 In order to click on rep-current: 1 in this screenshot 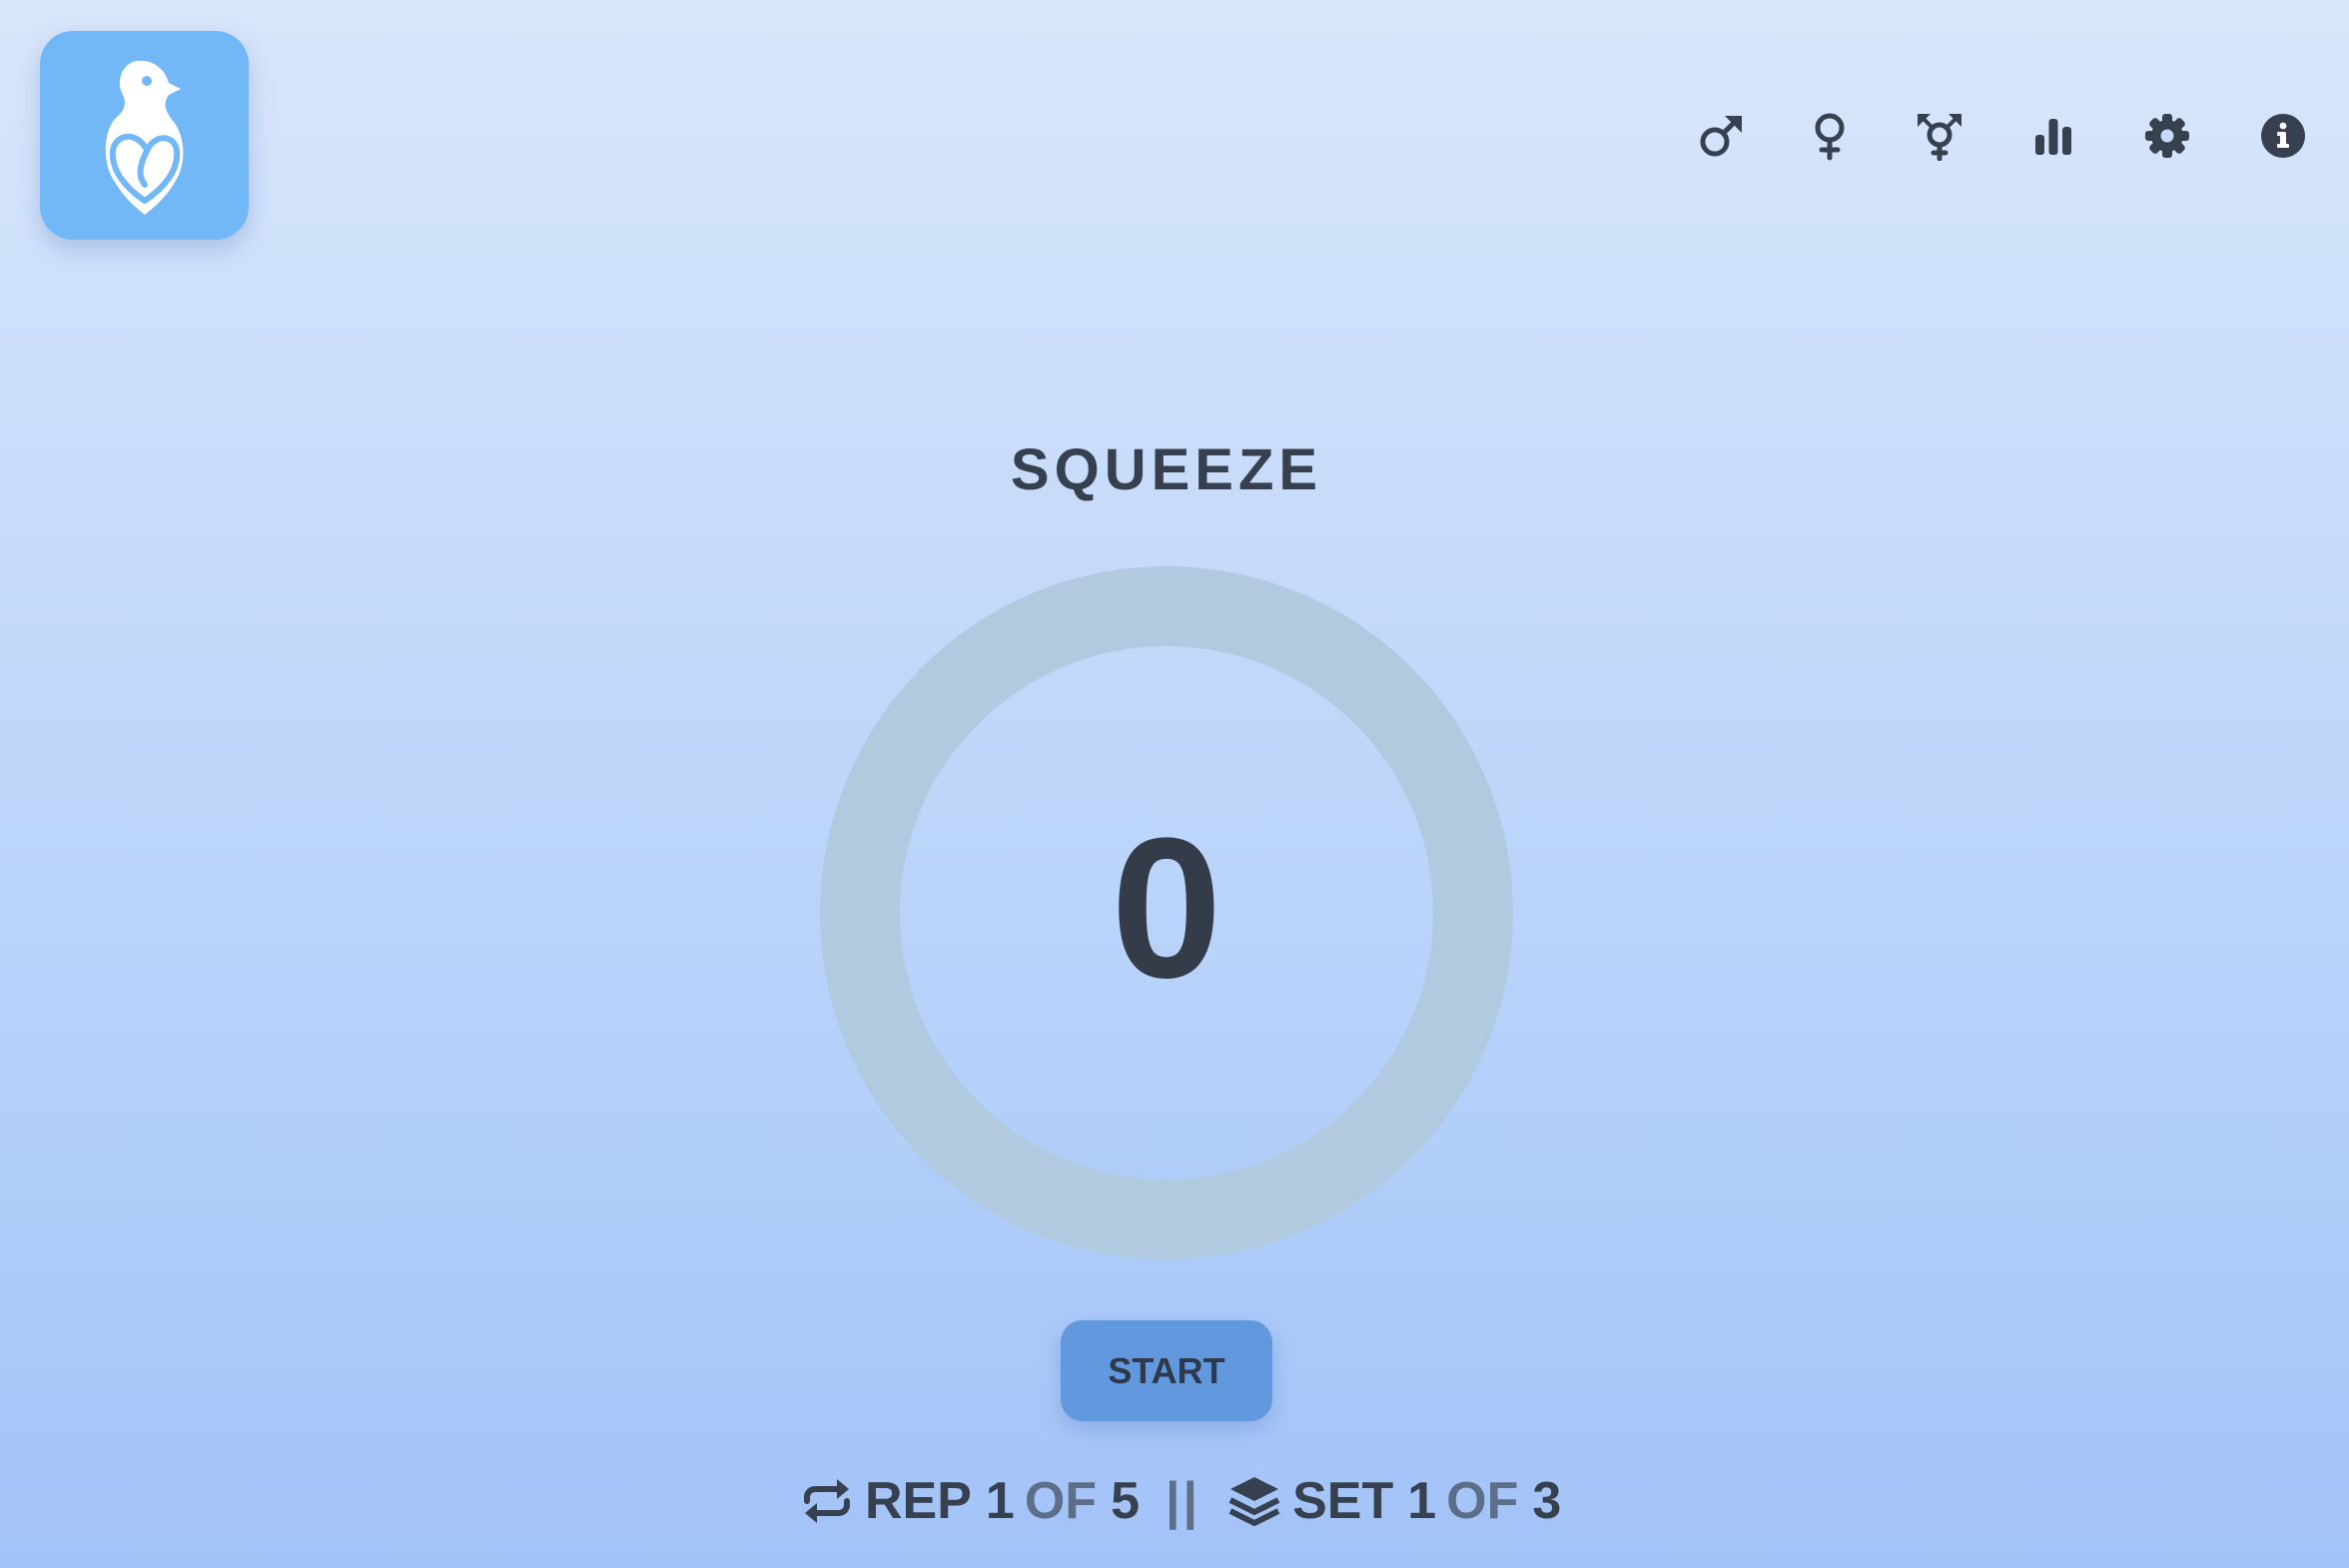, I will do `click(1000, 1501)`.